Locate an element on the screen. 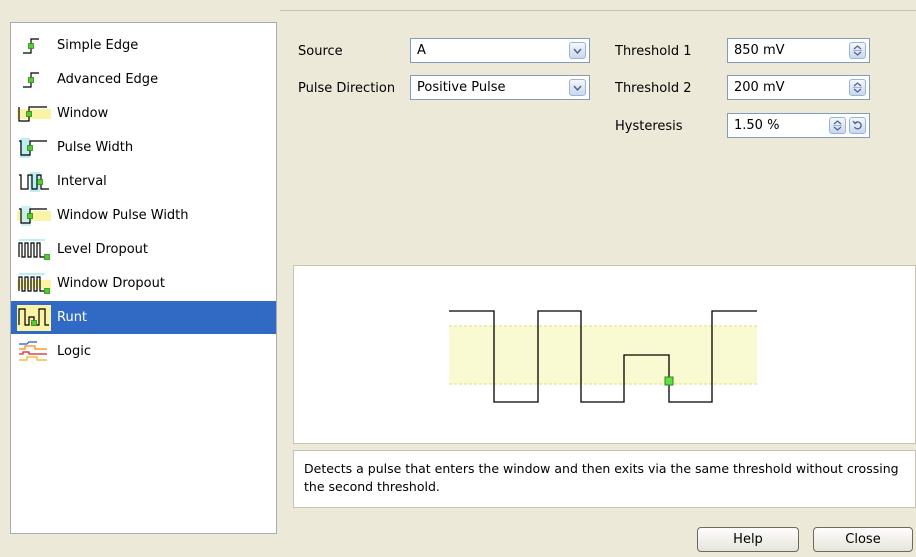 Image resolution: width=916 pixels, height=557 pixels. simple-edge-icon is located at coordinates (36, 46).